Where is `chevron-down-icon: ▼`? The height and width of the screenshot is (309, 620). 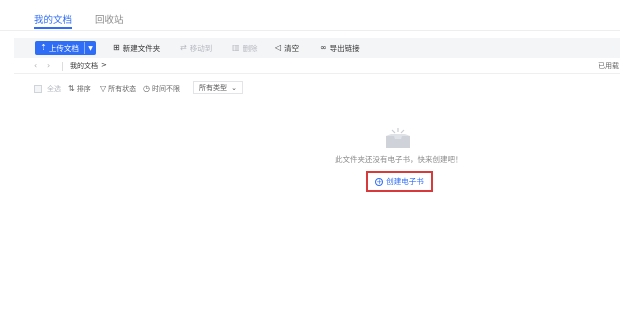
chevron-down-icon: ▼ is located at coordinates (90, 48).